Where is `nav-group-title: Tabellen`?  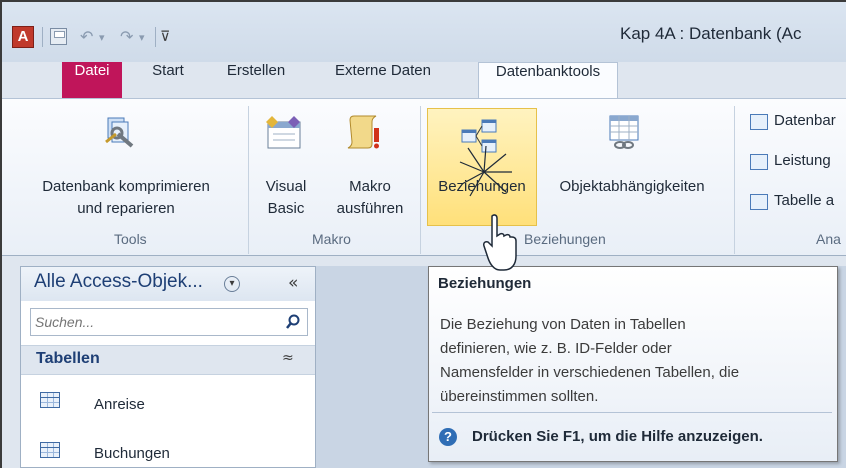 nav-group-title: Tabellen is located at coordinates (68, 359).